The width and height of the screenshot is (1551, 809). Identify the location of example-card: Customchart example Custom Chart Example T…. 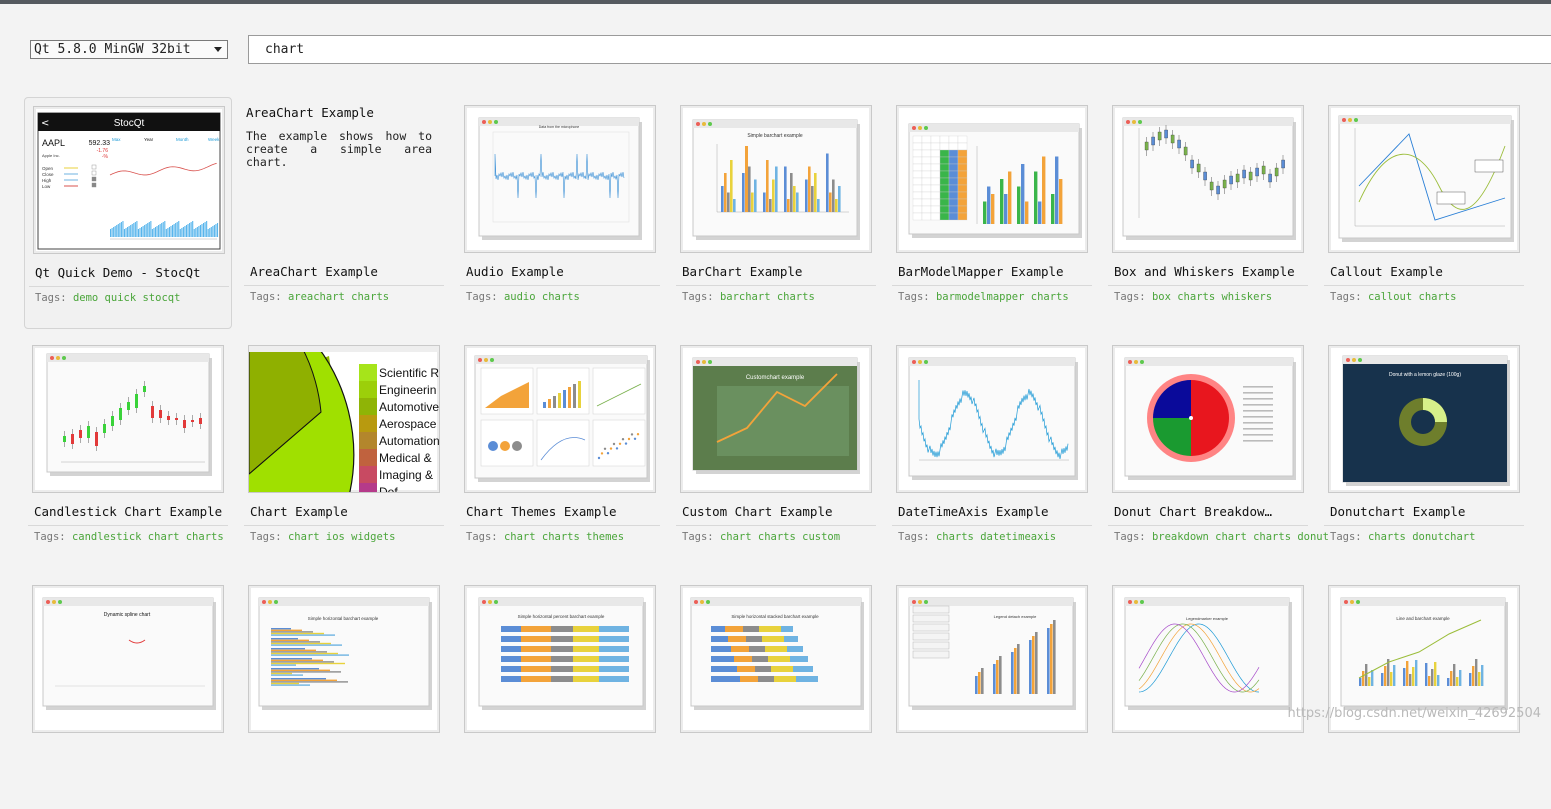
(776, 453).